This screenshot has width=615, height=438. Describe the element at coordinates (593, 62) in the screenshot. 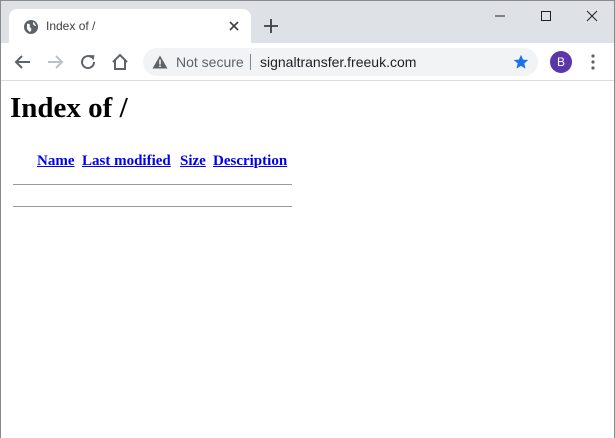

I see `more-menu-icon` at that location.